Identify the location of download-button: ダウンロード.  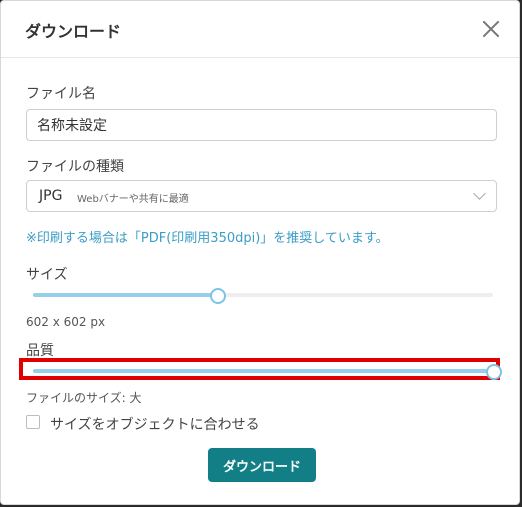
(262, 465).